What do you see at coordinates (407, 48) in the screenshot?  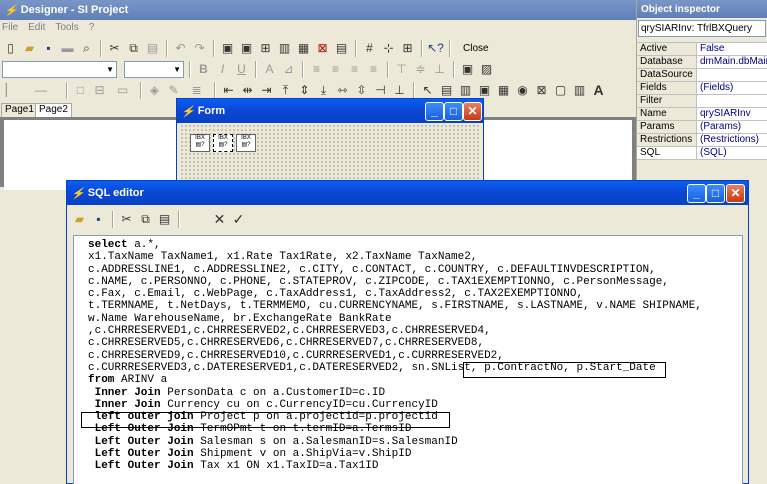 I see `fit-grid-icon: ⊞` at bounding box center [407, 48].